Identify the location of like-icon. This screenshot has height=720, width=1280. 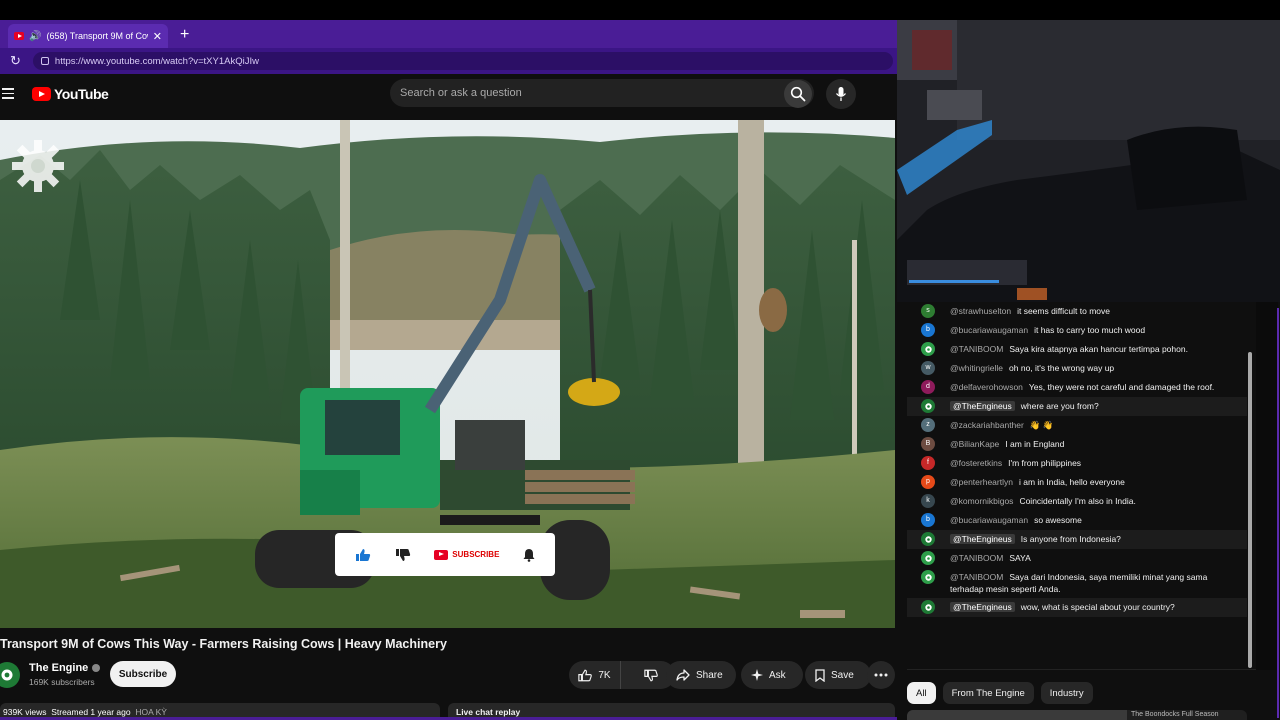
(585, 675).